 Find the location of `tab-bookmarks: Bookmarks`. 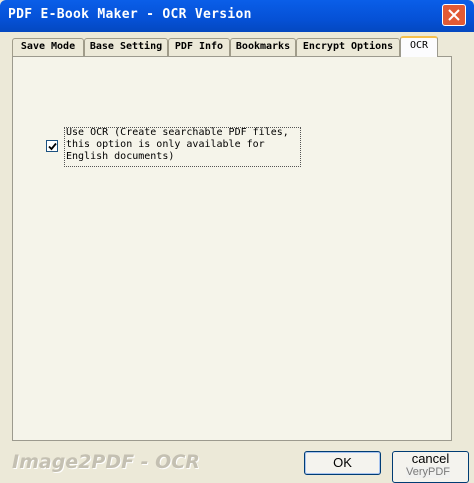

tab-bookmarks: Bookmarks is located at coordinates (263, 47).